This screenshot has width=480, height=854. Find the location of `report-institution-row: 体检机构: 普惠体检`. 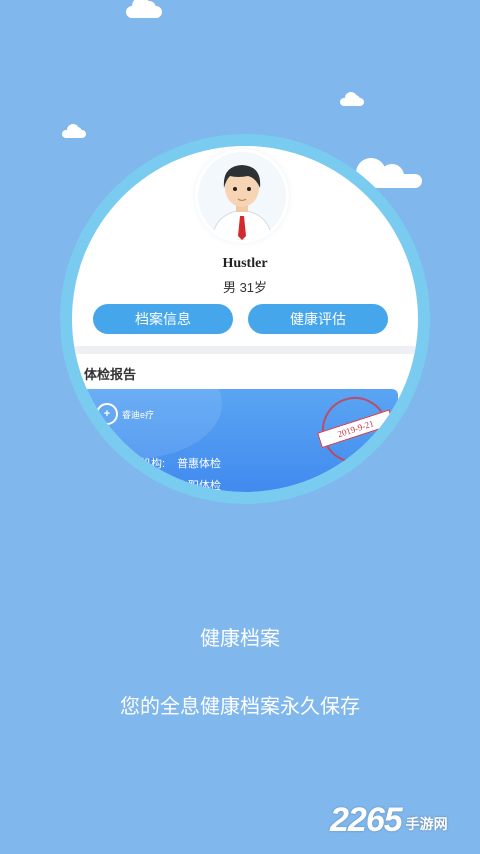

report-institution-row: 体检机构: 普惠体检 is located at coordinates (169, 463).